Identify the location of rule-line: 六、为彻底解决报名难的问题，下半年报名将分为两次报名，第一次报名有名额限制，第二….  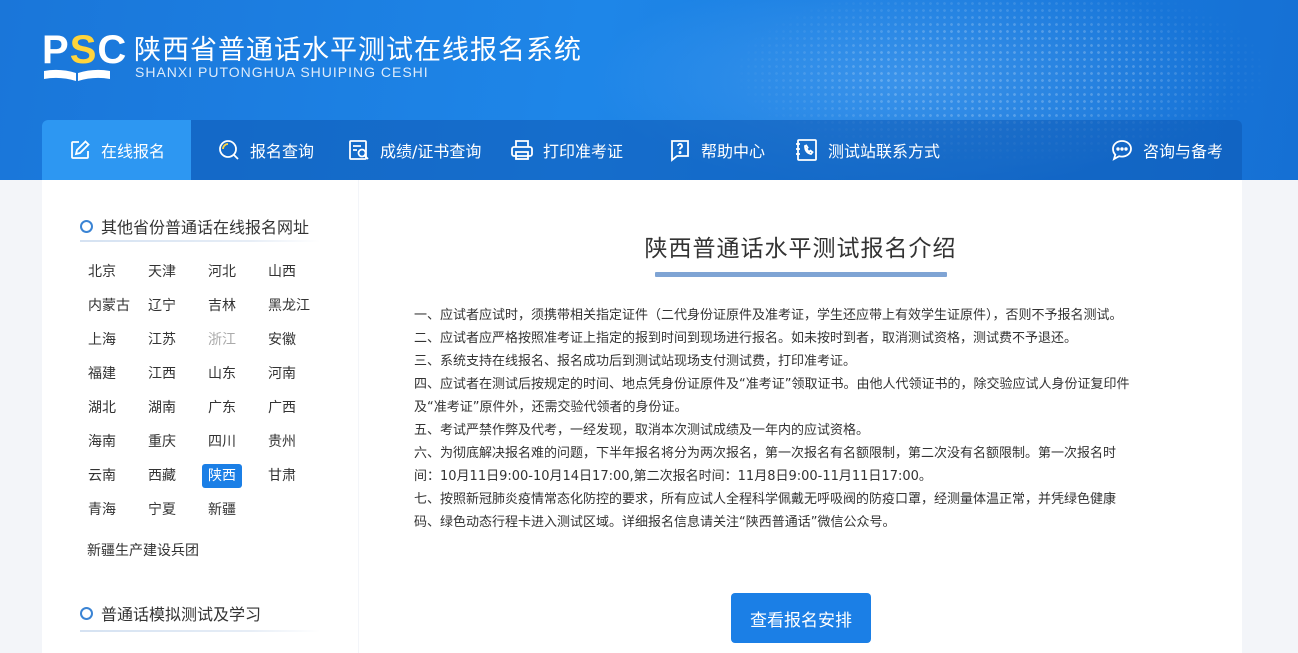
(765, 453).